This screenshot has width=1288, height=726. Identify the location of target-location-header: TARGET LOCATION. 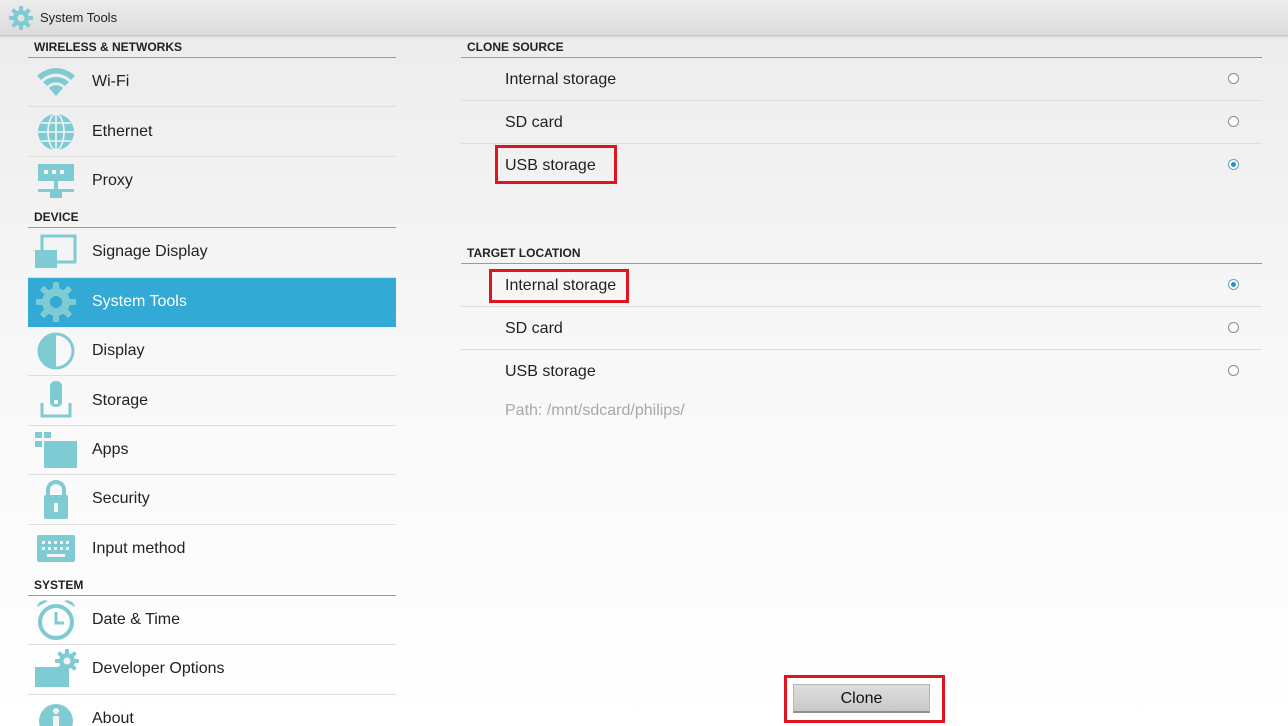
(861, 253).